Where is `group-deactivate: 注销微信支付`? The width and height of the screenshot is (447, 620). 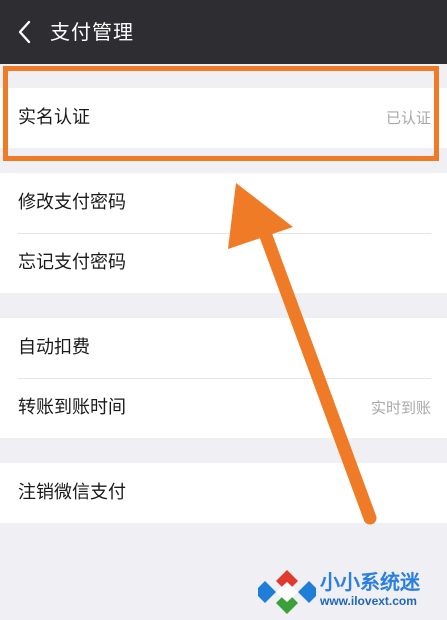
group-deactivate: 注销微信支付 is located at coordinates (223, 493).